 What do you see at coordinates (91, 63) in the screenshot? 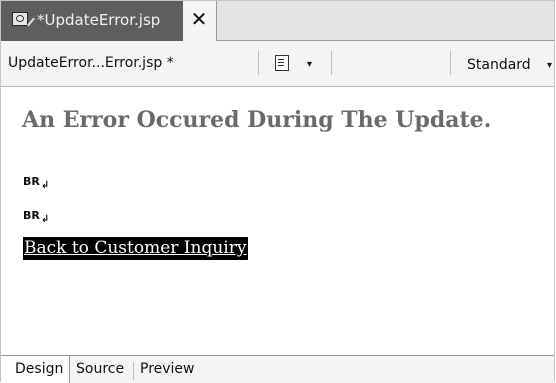
I see `file-name-label: UpdateError...Error.jsp *` at bounding box center [91, 63].